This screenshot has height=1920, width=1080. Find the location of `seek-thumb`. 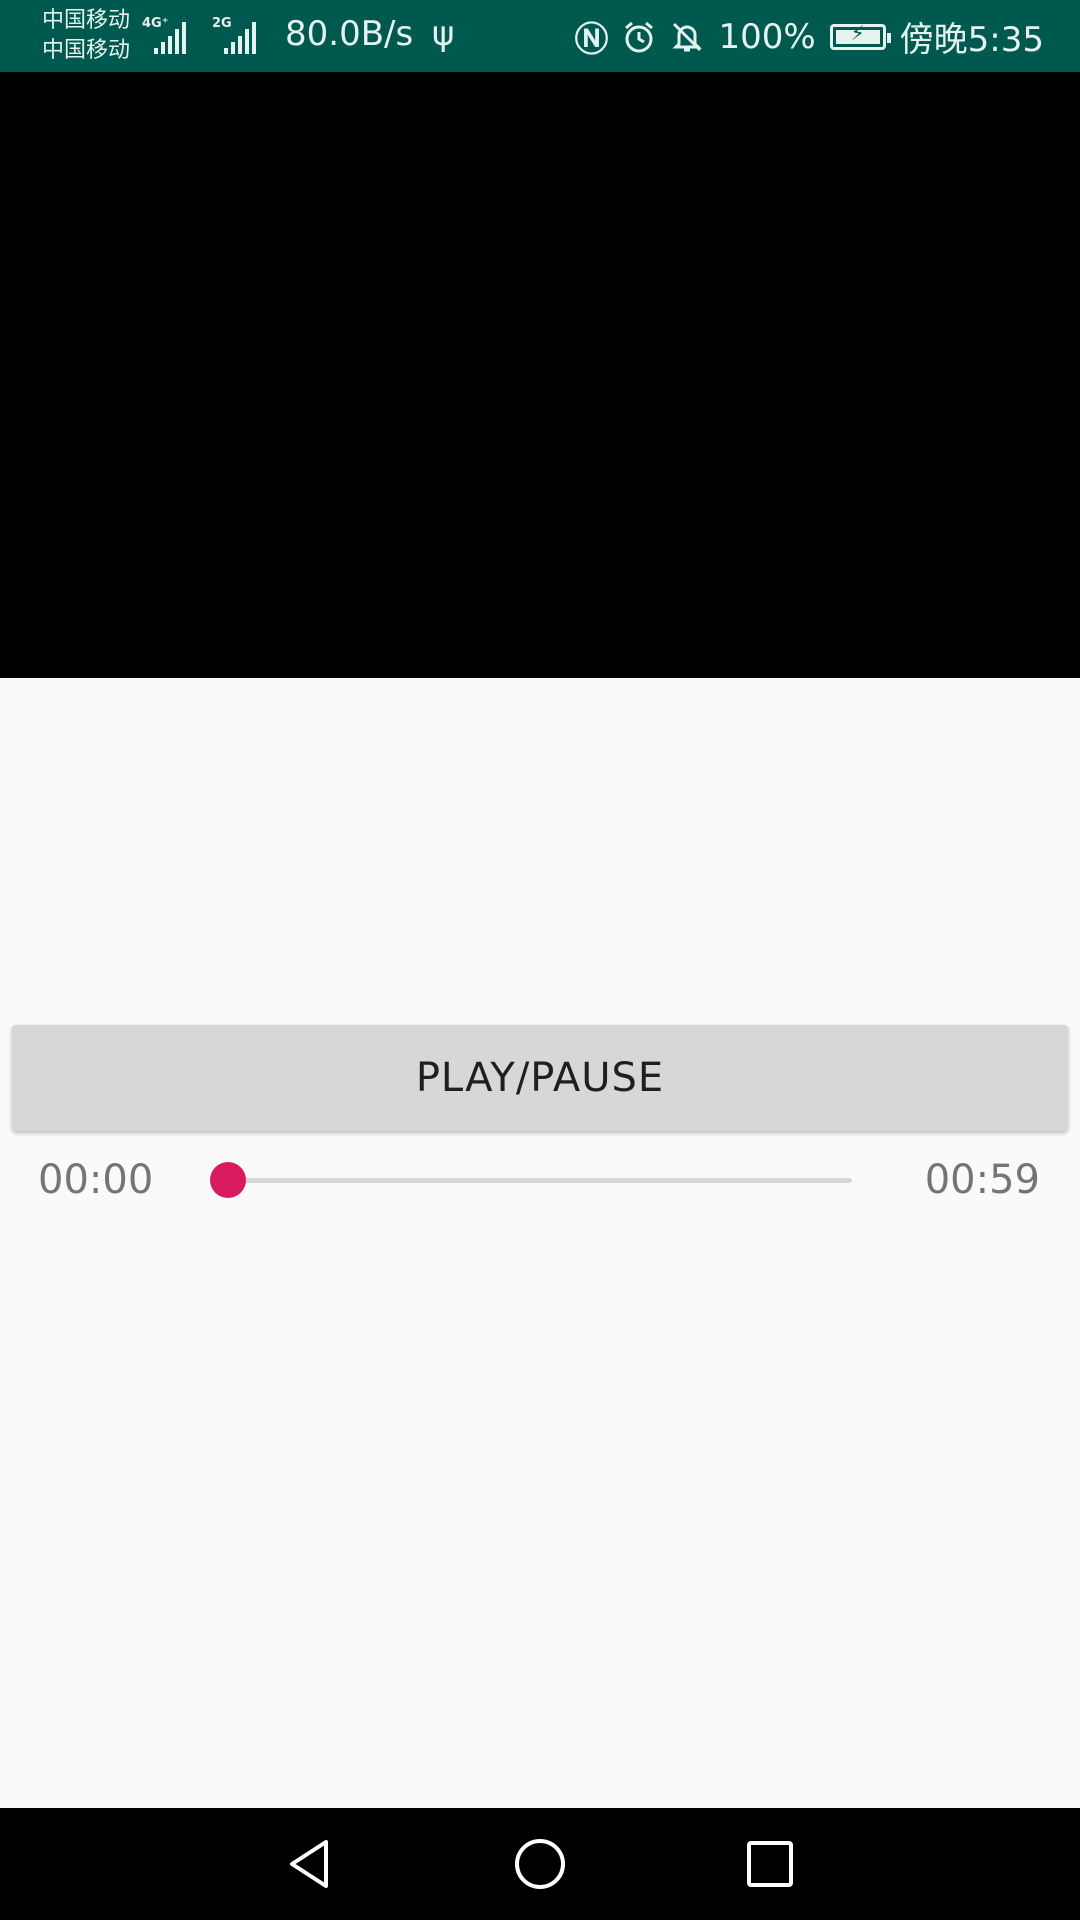

seek-thumb is located at coordinates (228, 1180).